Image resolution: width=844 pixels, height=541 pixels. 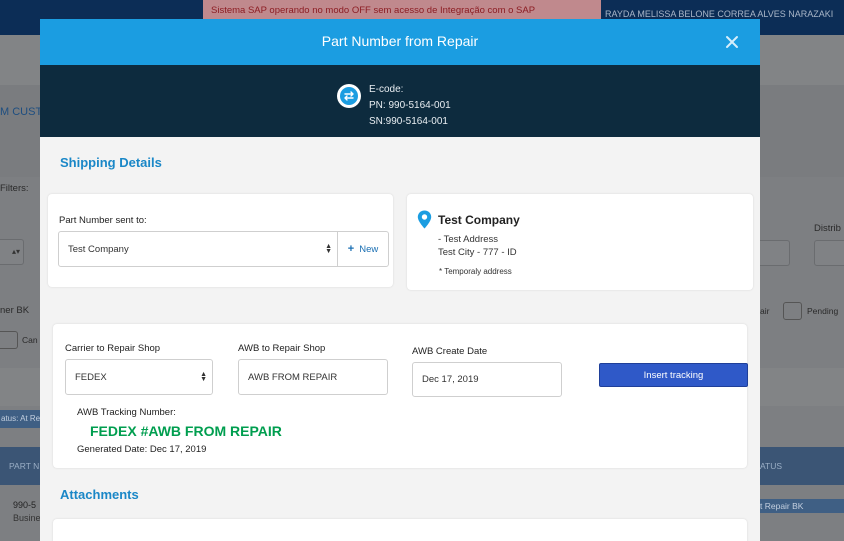 What do you see at coordinates (12, 252) in the screenshot?
I see `filter-select-left: ▴▾` at bounding box center [12, 252].